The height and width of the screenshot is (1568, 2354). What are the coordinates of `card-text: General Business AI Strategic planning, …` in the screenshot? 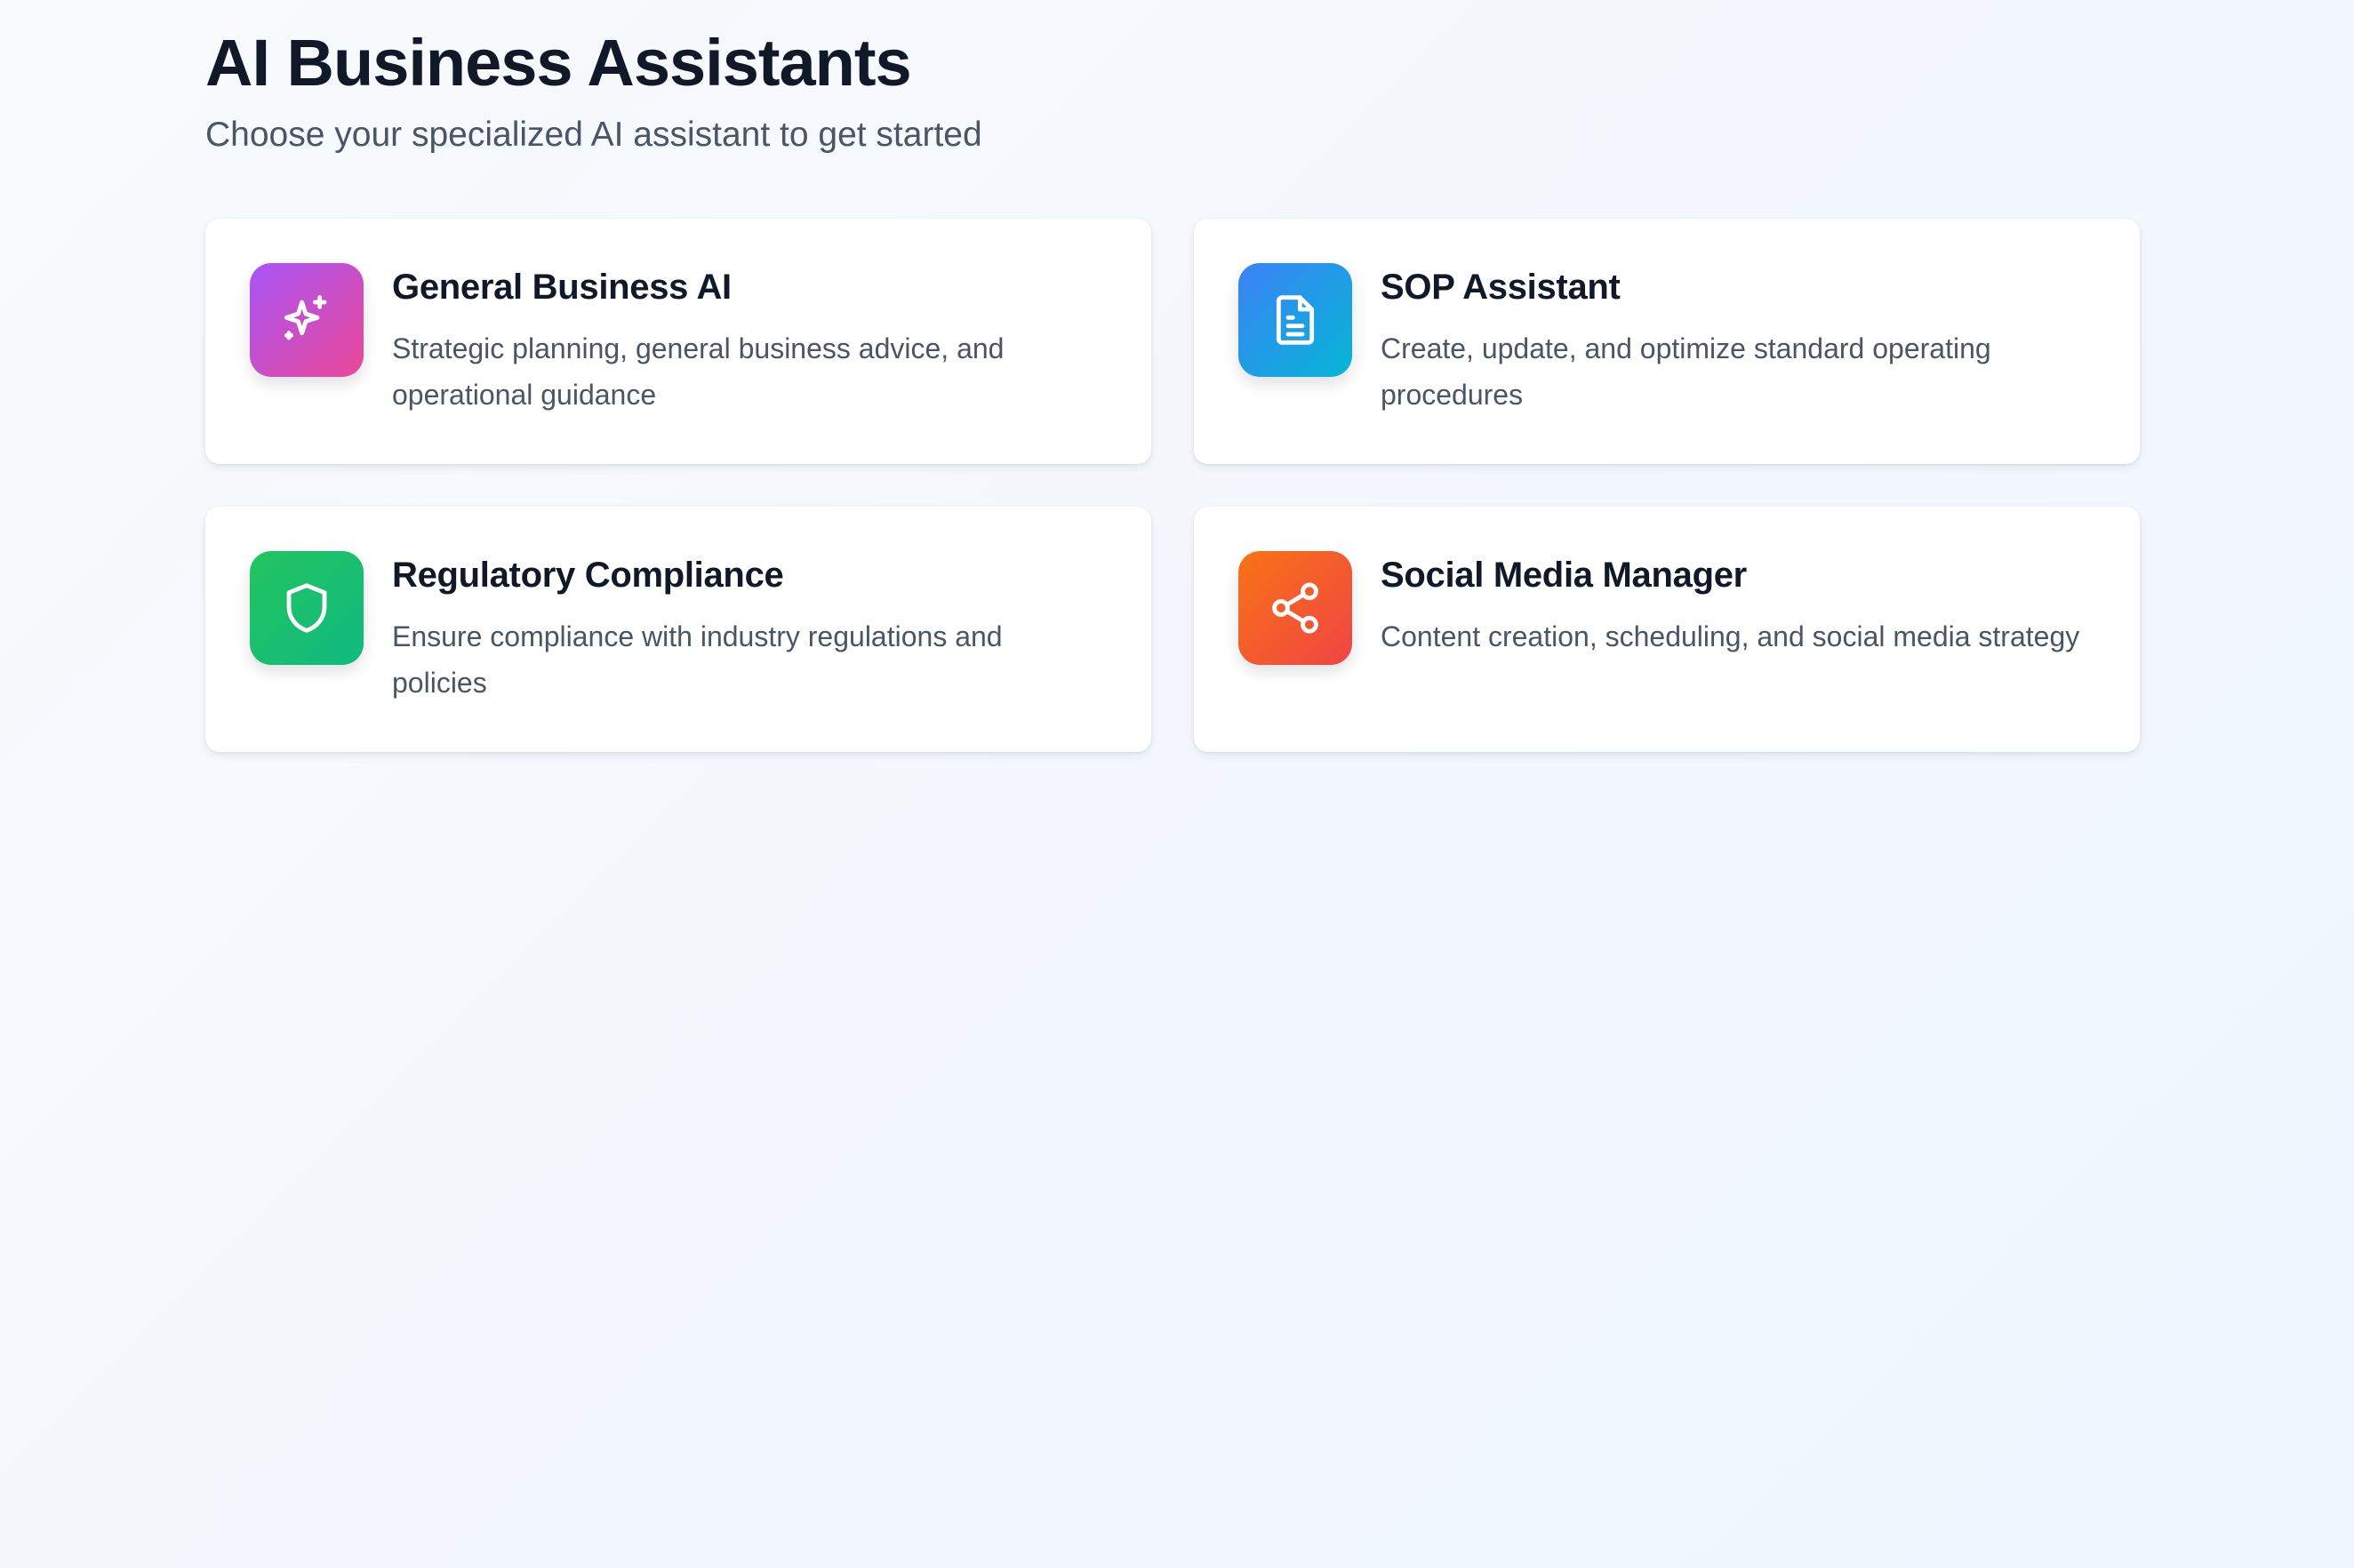 It's located at (745, 341).